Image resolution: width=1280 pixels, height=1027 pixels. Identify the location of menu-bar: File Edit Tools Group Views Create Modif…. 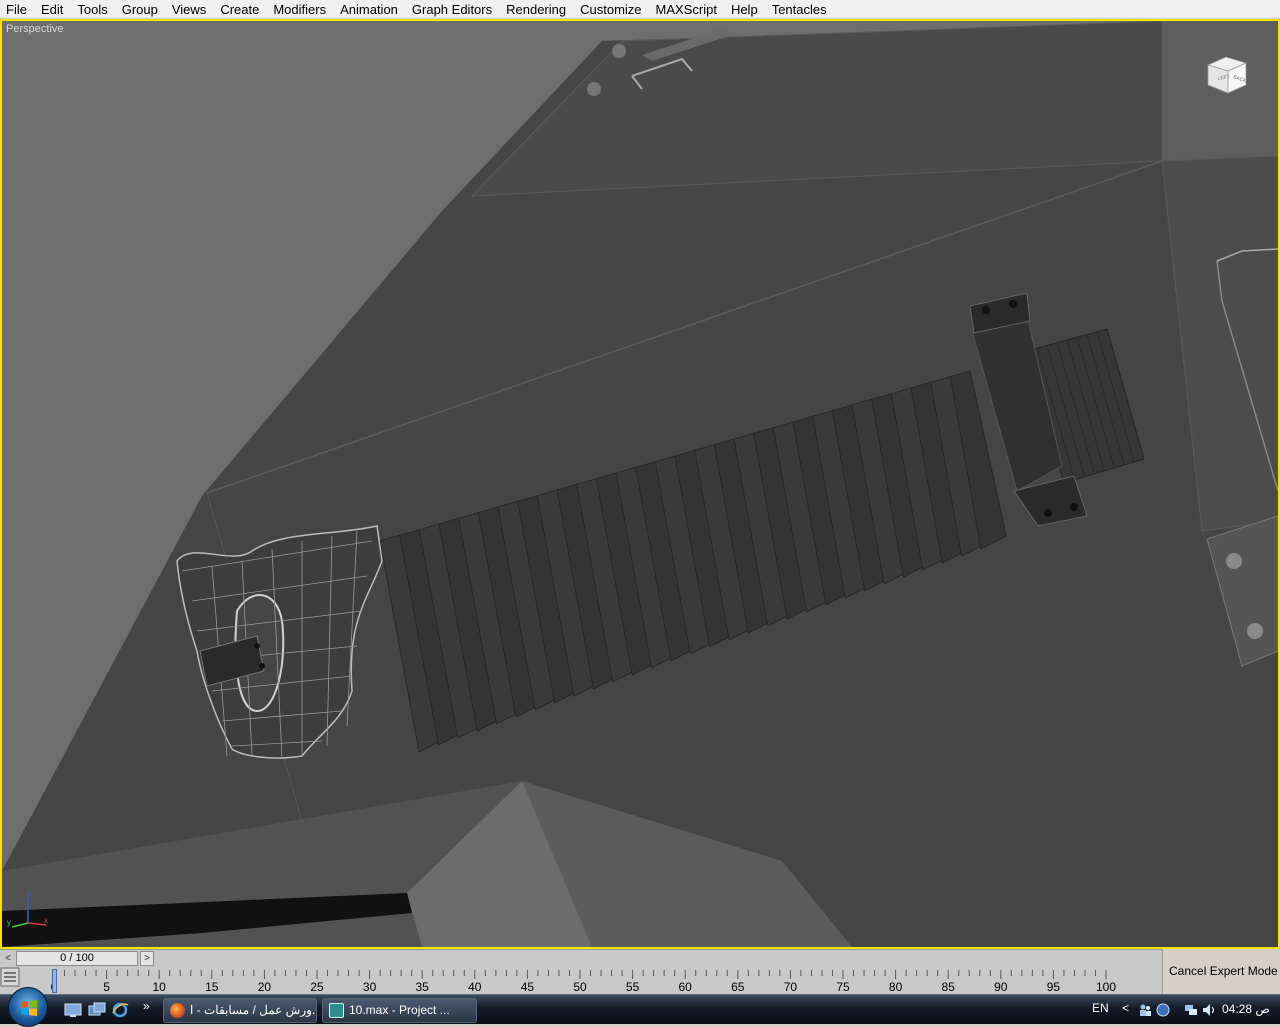
(640, 9).